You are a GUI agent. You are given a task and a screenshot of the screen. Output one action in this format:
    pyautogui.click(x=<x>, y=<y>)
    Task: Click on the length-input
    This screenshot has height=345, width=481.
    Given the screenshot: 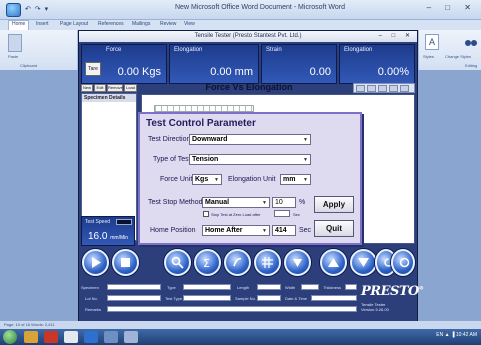 What is the action you would take?
    pyautogui.click(x=269, y=287)
    